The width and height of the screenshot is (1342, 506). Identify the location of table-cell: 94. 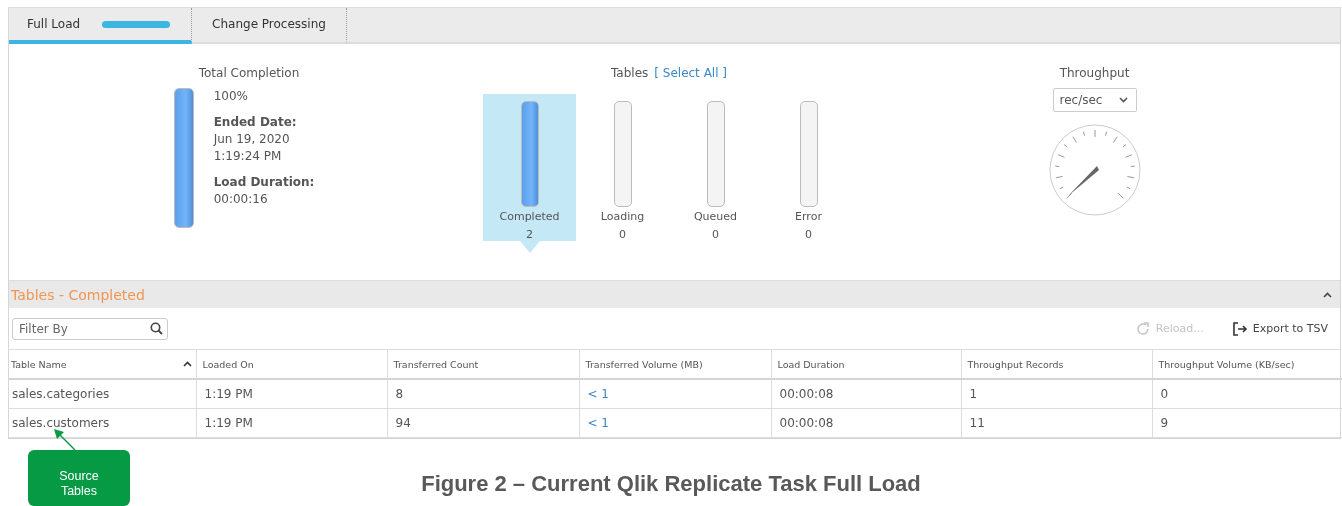
(483, 423).